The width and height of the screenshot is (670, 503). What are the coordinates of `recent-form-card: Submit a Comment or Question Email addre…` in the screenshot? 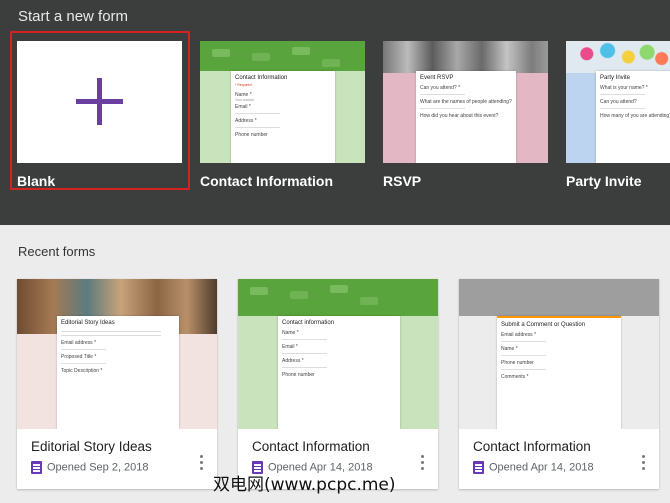 It's located at (559, 384).